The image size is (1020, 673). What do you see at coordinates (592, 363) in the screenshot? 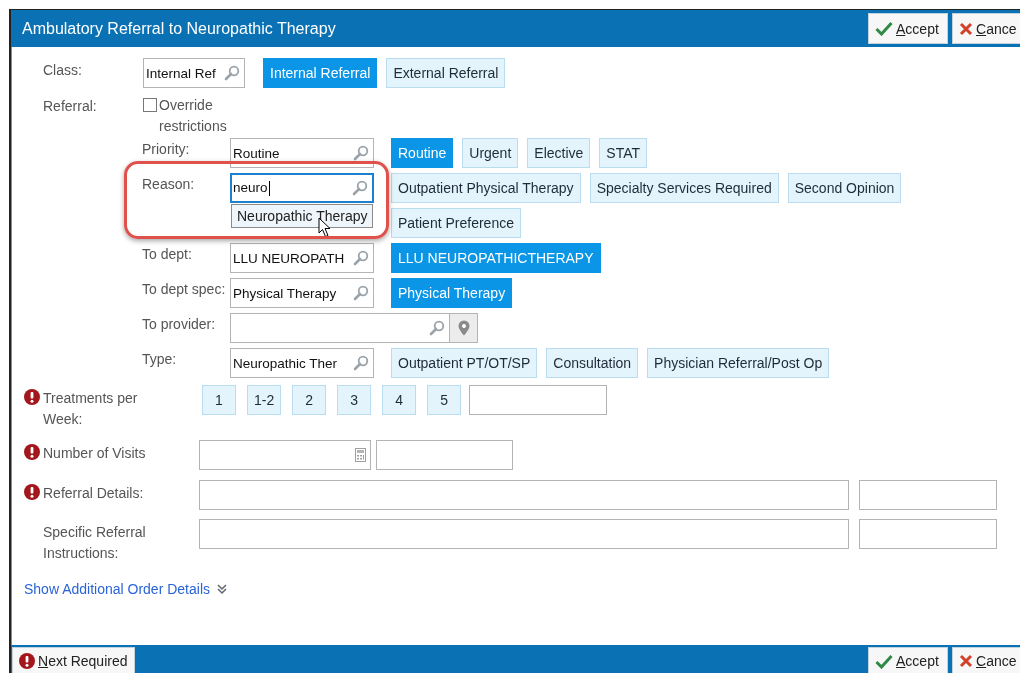
I see `option-button: Consultation` at bounding box center [592, 363].